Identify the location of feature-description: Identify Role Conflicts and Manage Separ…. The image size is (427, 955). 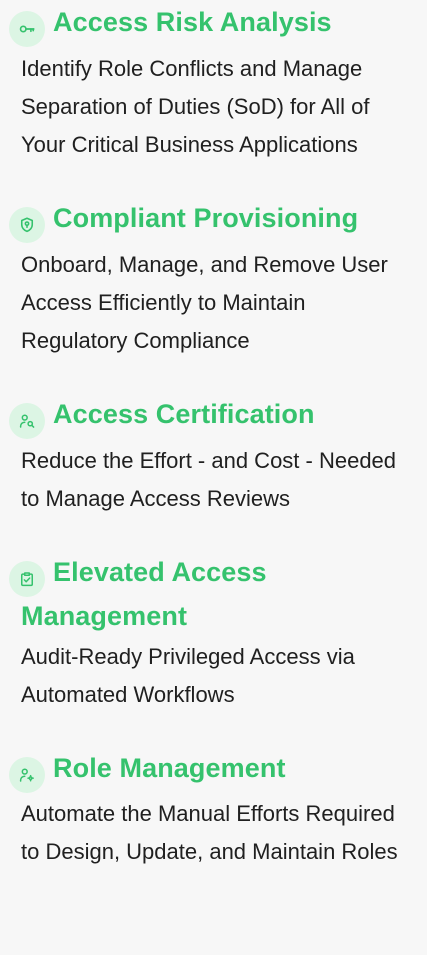
(195, 106).